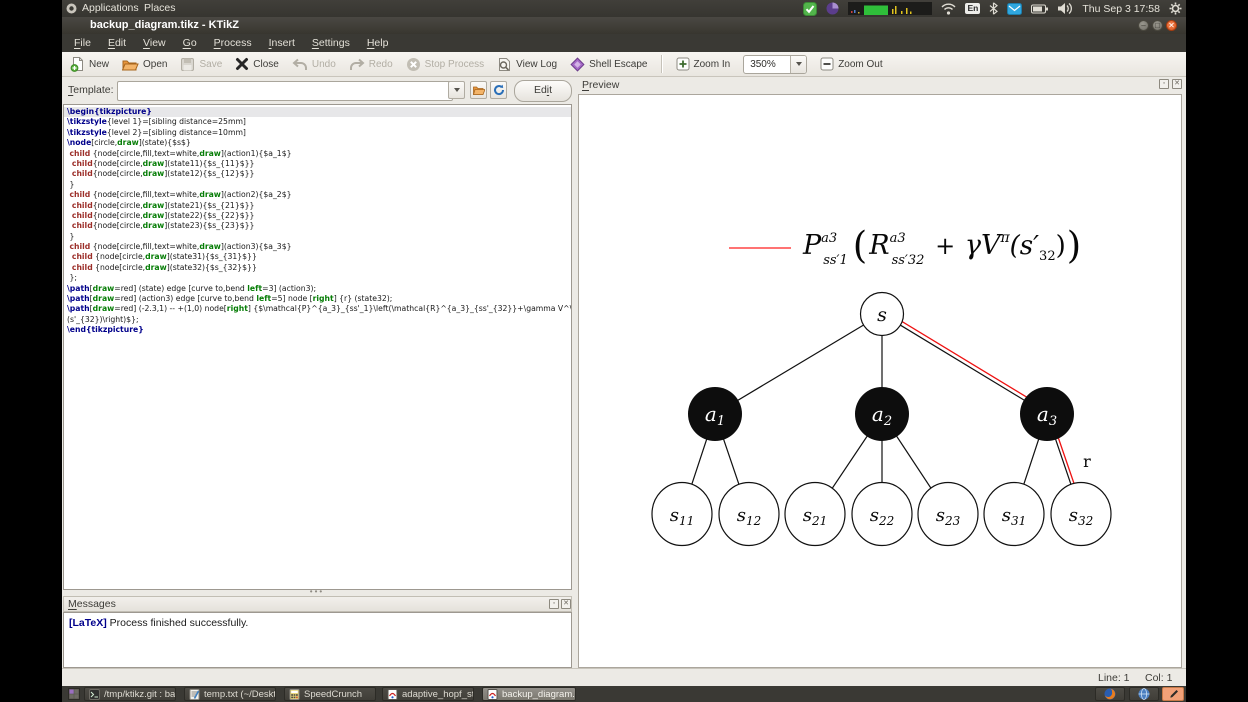  What do you see at coordinates (378, 43) in the screenshot?
I see `menu-help: Help` at bounding box center [378, 43].